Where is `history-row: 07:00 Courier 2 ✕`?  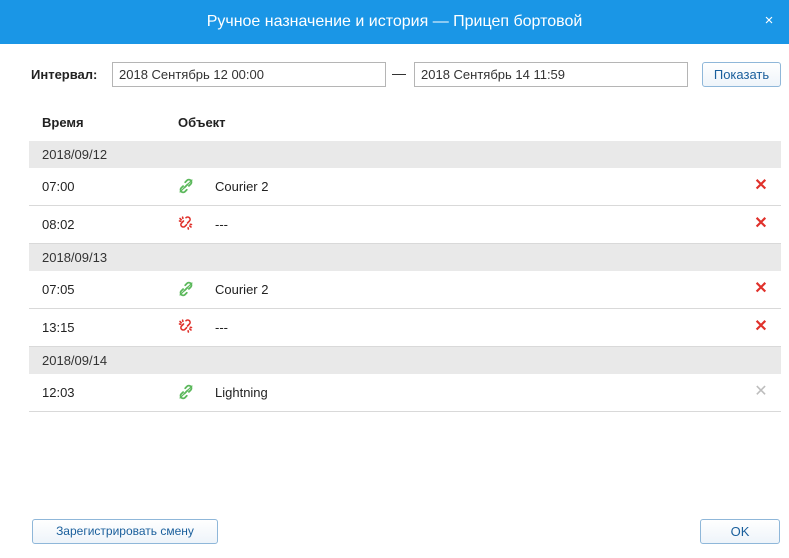
history-row: 07:00 Courier 2 ✕ is located at coordinates (405, 187).